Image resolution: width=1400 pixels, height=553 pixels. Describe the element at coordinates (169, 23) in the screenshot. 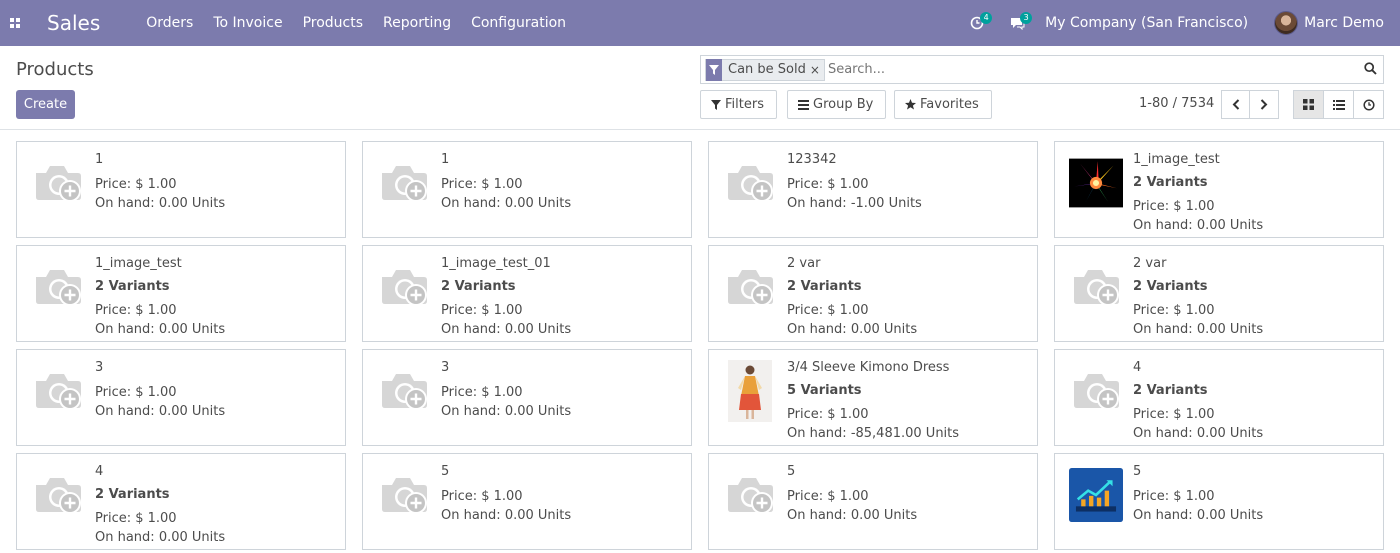

I see `menu-orders: Orders` at that location.